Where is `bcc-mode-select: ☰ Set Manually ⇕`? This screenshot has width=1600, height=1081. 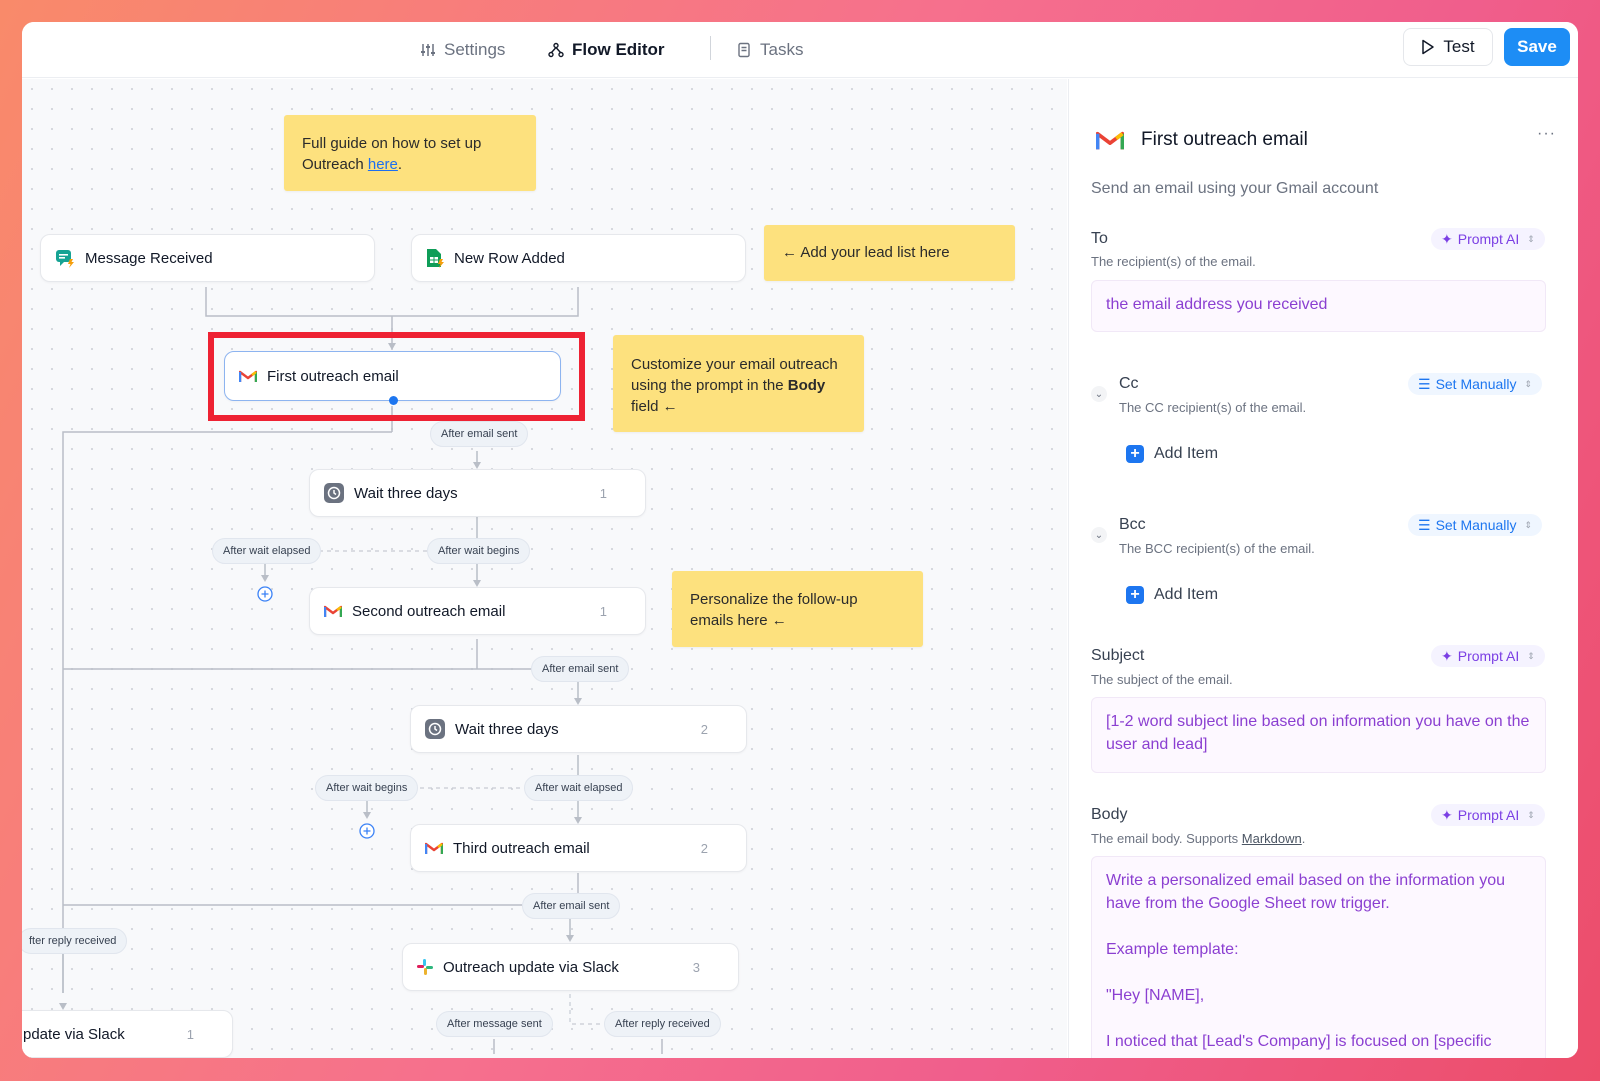
bcc-mode-select: ☰ Set Manually ⇕ is located at coordinates (1475, 525).